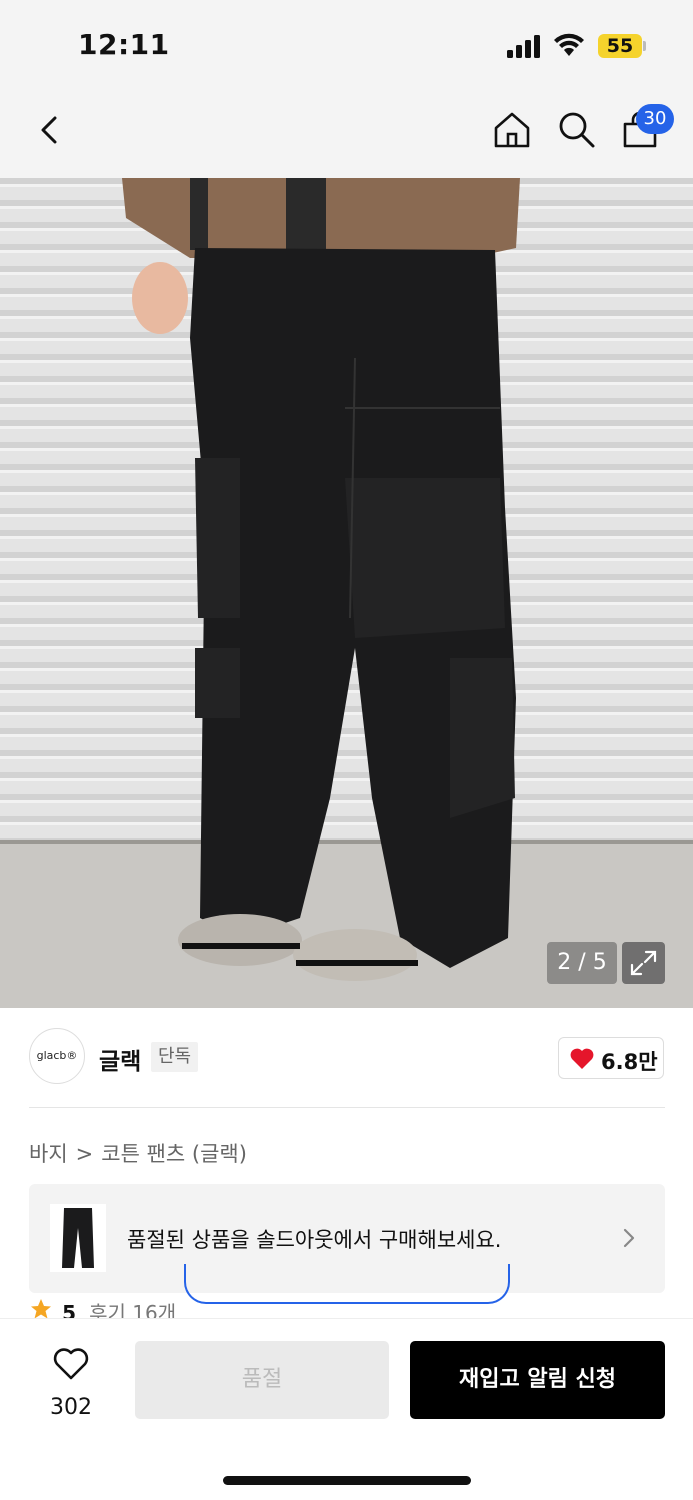  Describe the element at coordinates (175, 1057) in the screenshot. I see `exclusive-tag: 단독` at that location.